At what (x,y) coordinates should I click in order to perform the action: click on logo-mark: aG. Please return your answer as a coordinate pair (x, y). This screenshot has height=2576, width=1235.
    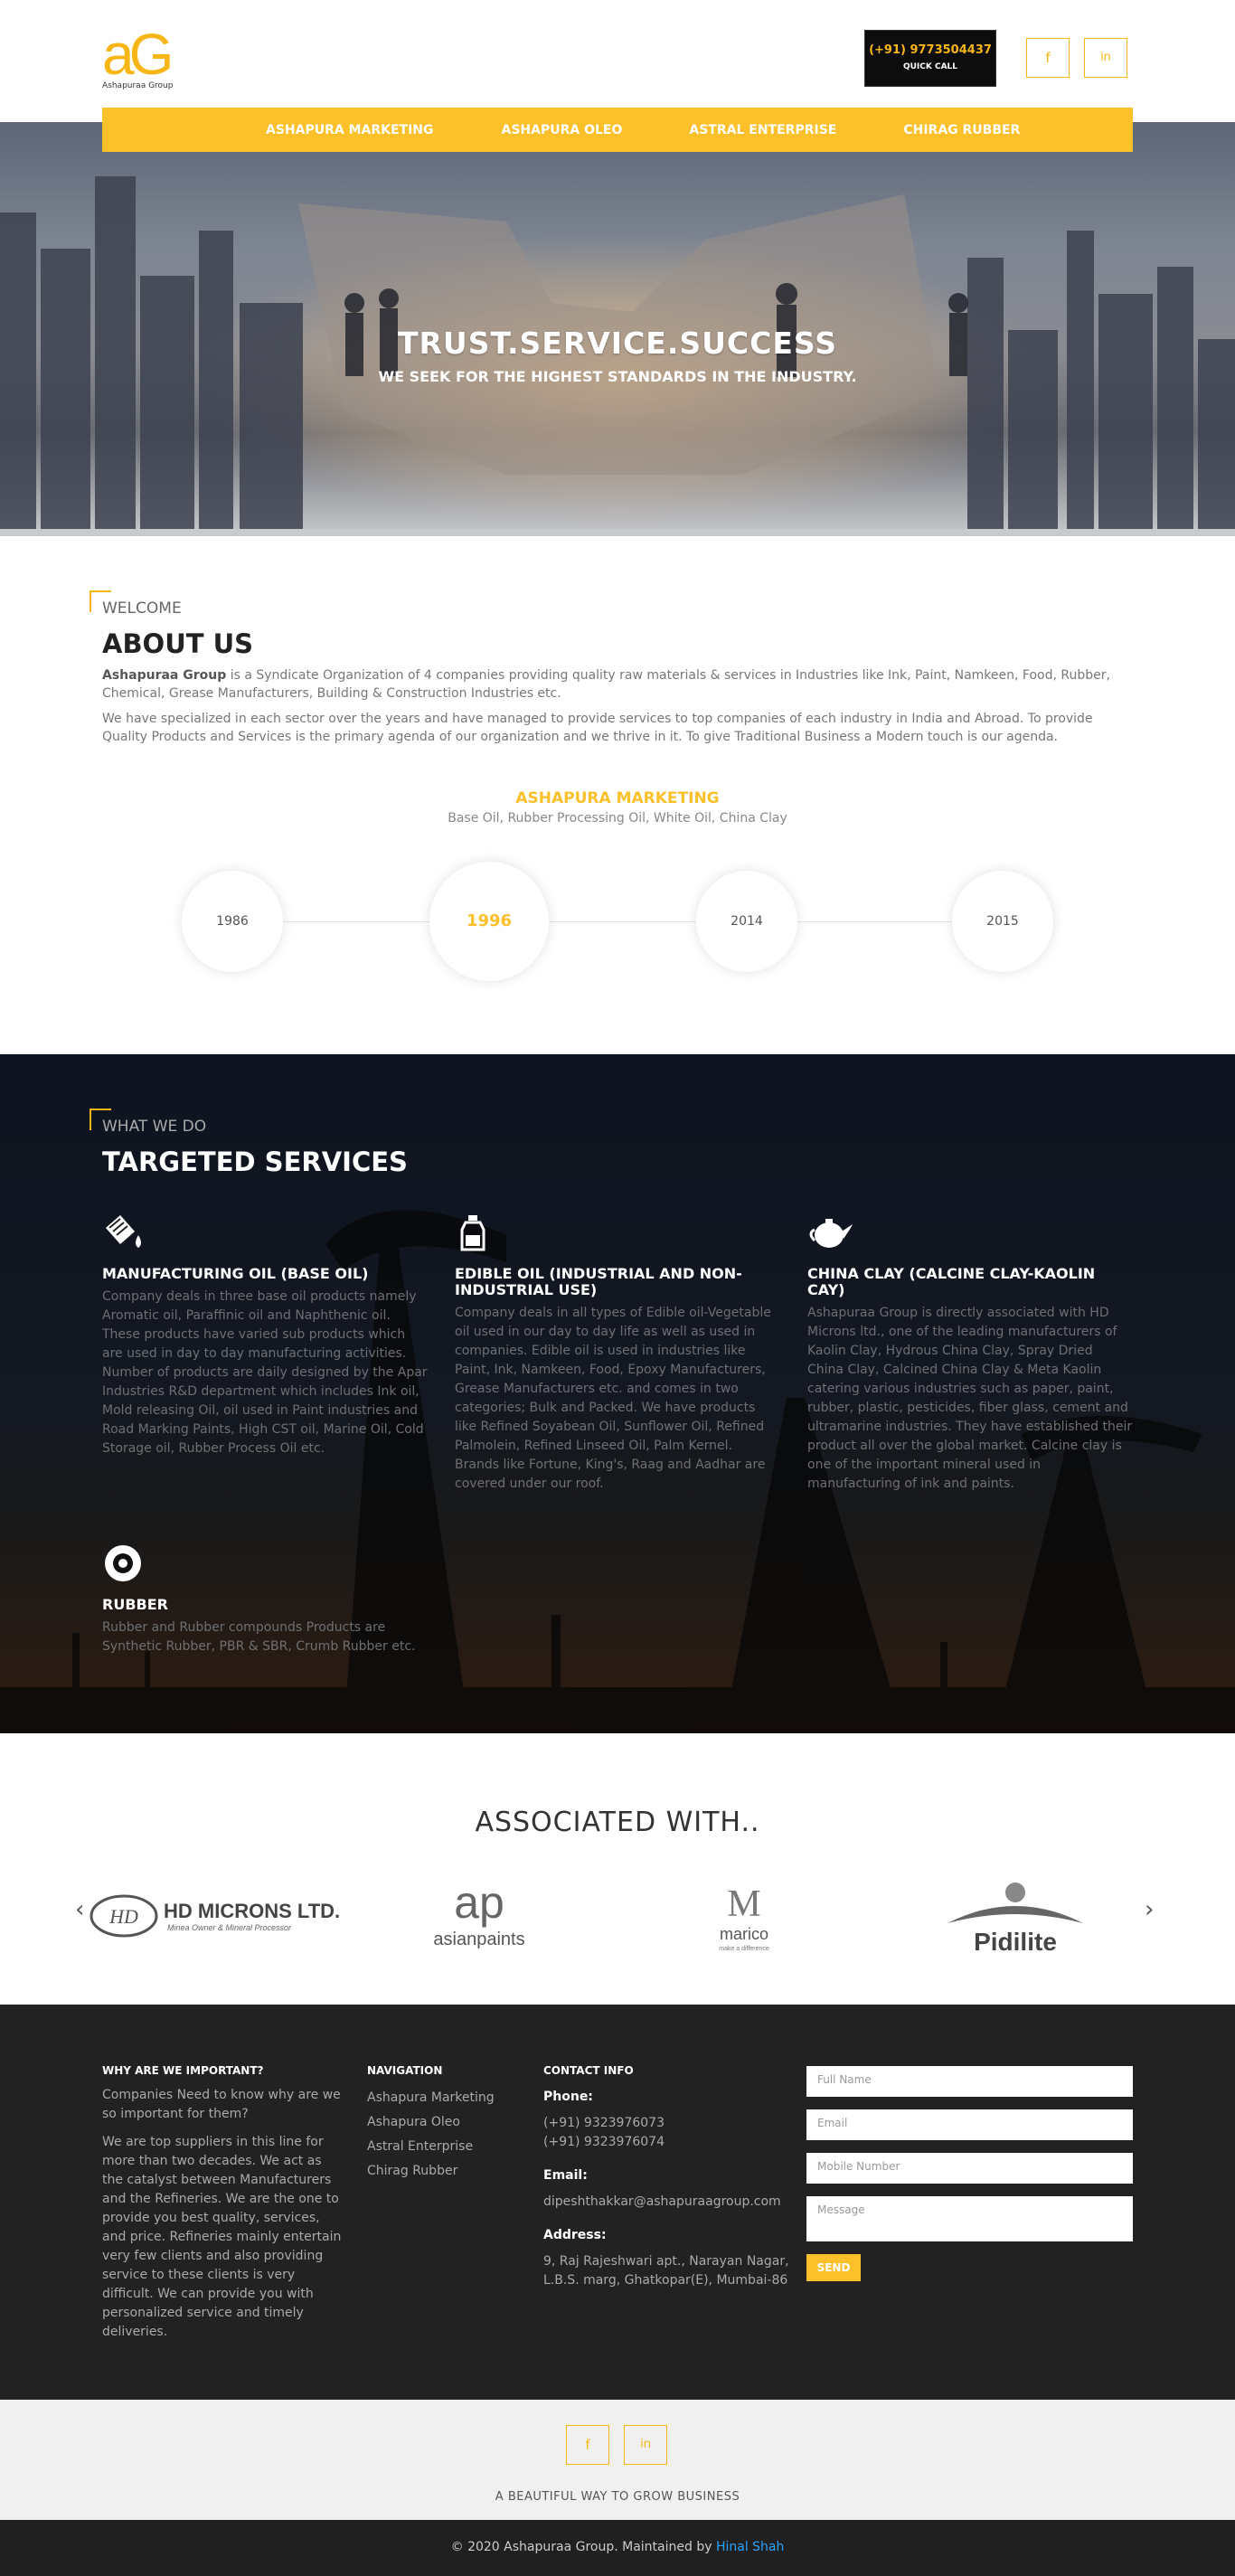
    Looking at the image, I should click on (138, 54).